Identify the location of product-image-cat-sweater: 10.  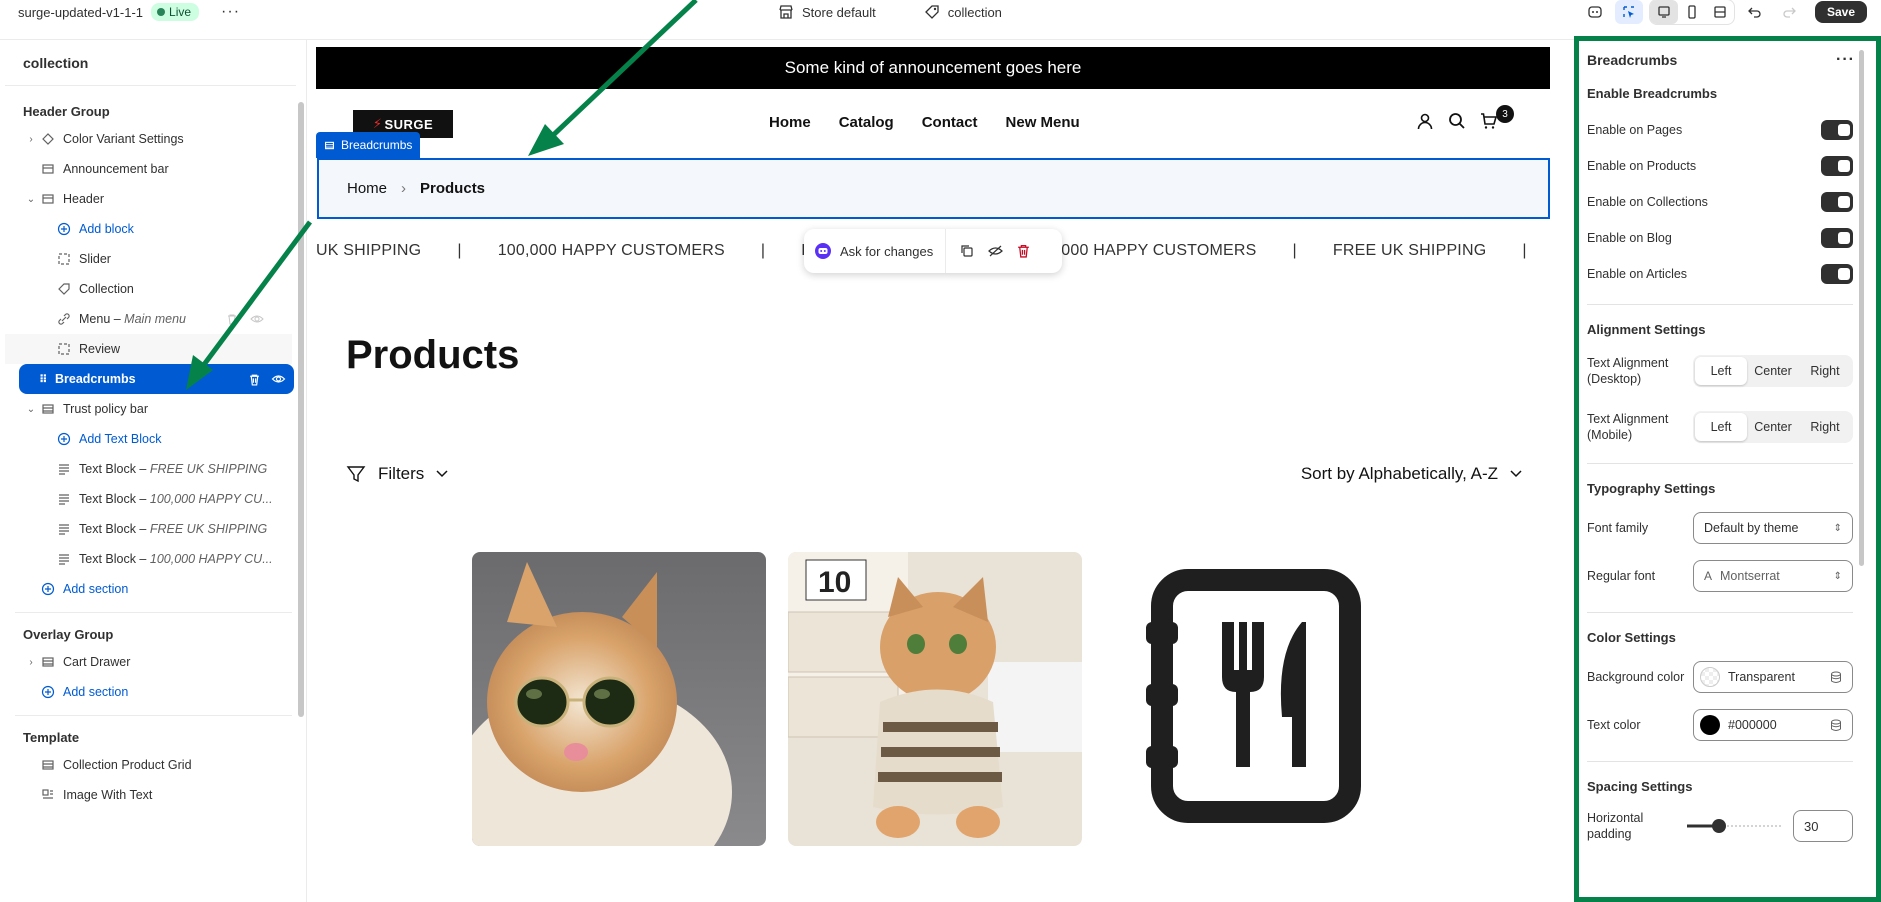
(935, 699).